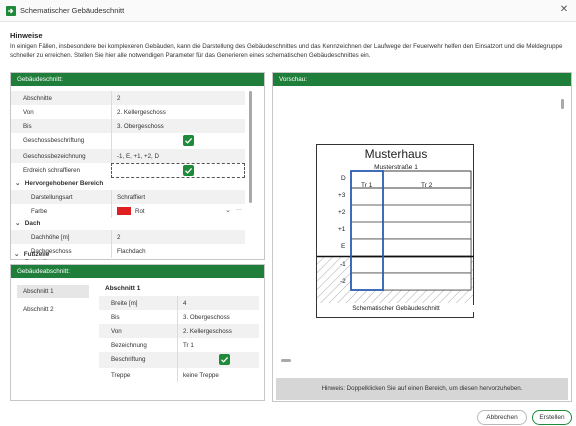 The image size is (576, 426). Describe the element at coordinates (288, 11) in the screenshot. I see `title-bar: Schematischer Gebäudeschnitt ✕` at that location.